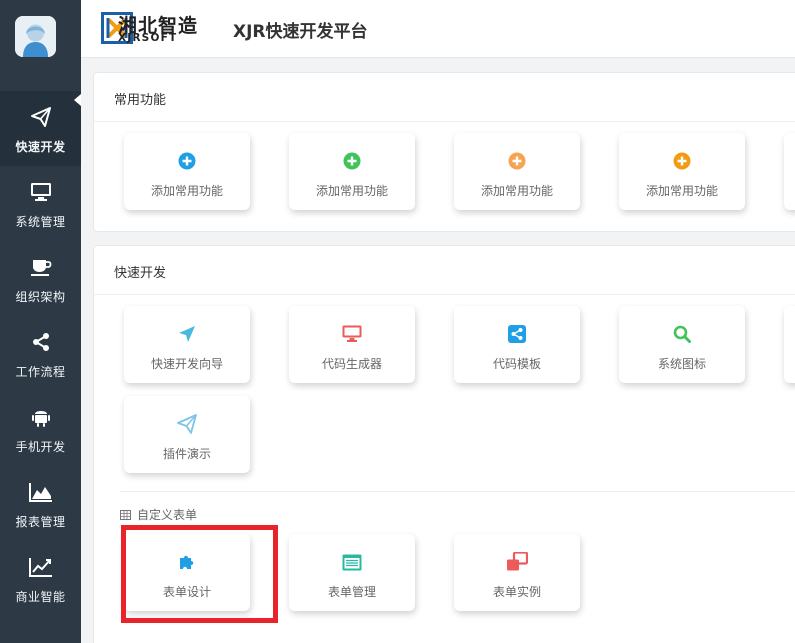  Describe the element at coordinates (40, 297) in the screenshot. I see `sidebar-item-label: 组织架构` at that location.